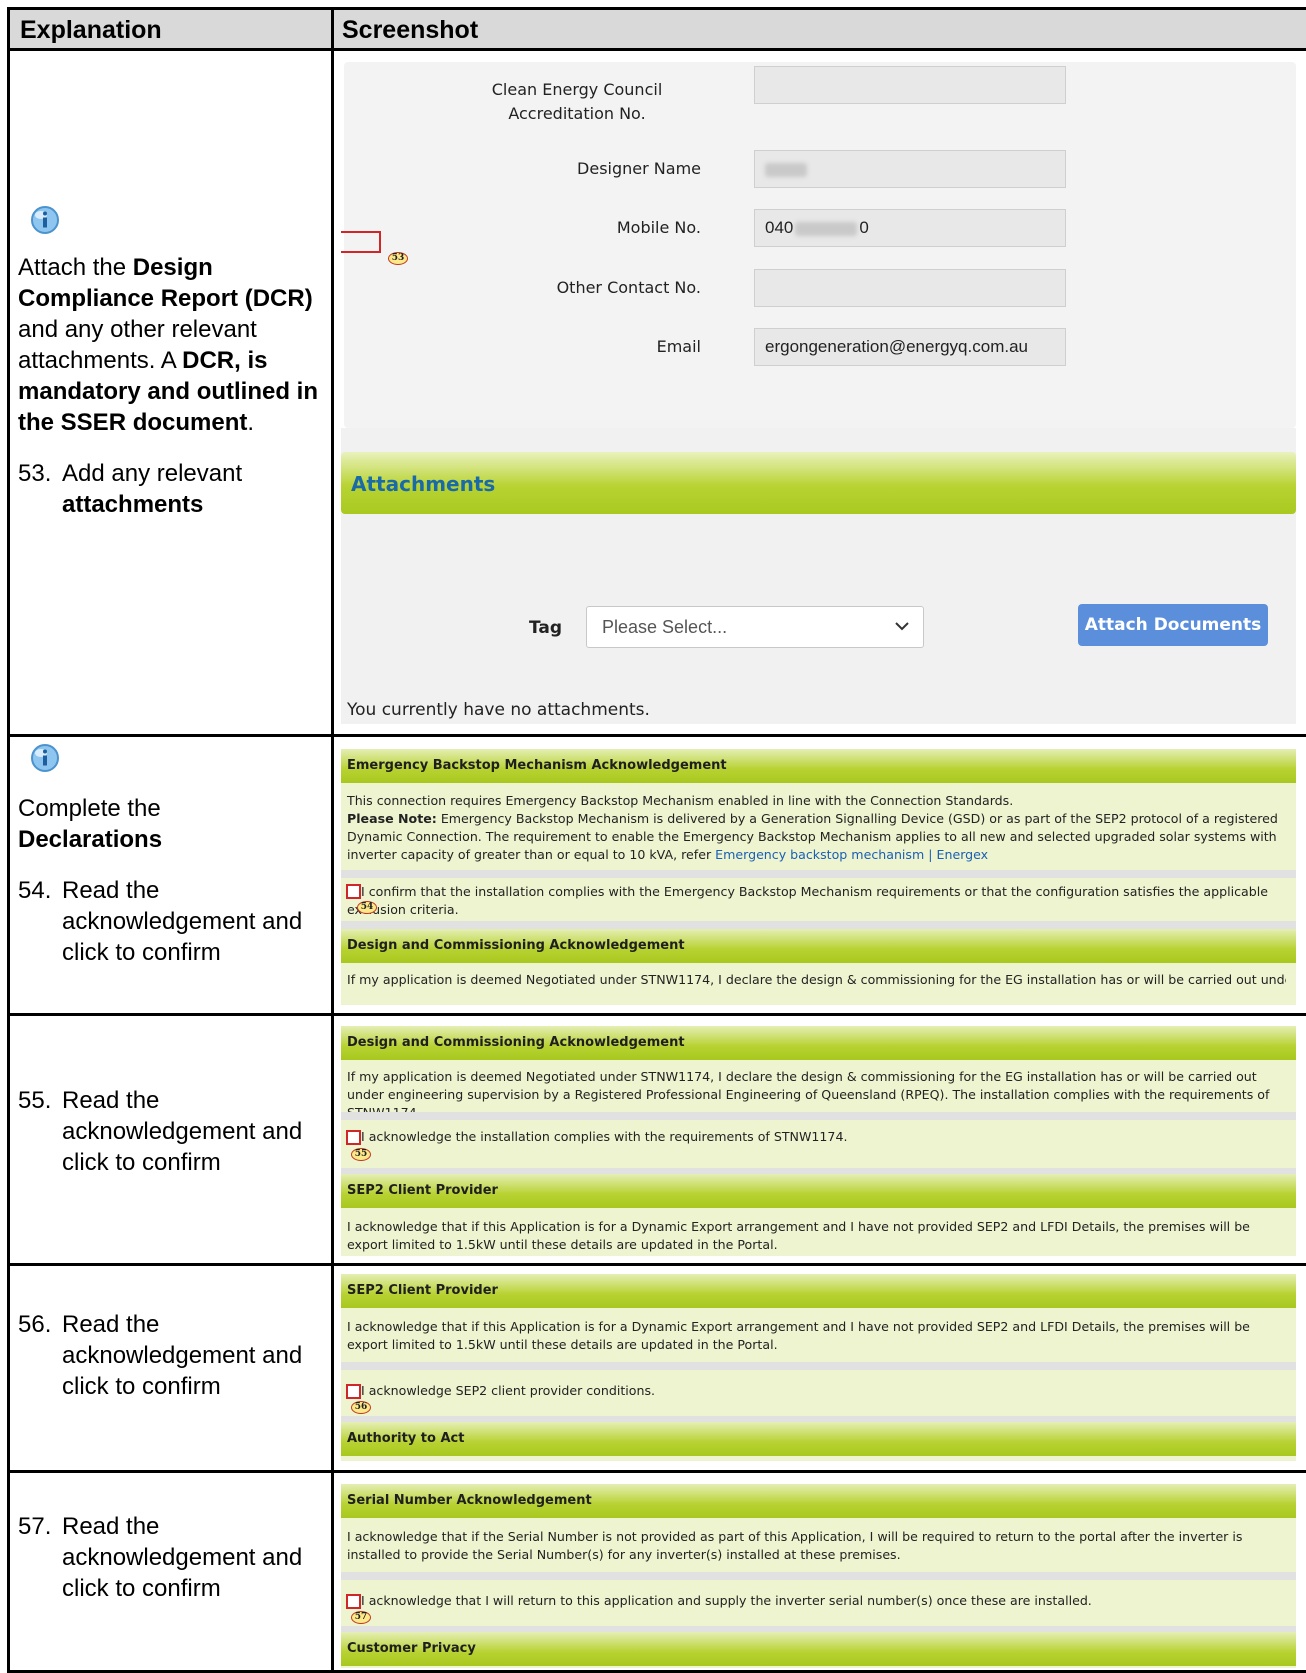 This screenshot has height=1673, width=1306. I want to click on declaration-header: Authority to Act, so click(818, 1439).